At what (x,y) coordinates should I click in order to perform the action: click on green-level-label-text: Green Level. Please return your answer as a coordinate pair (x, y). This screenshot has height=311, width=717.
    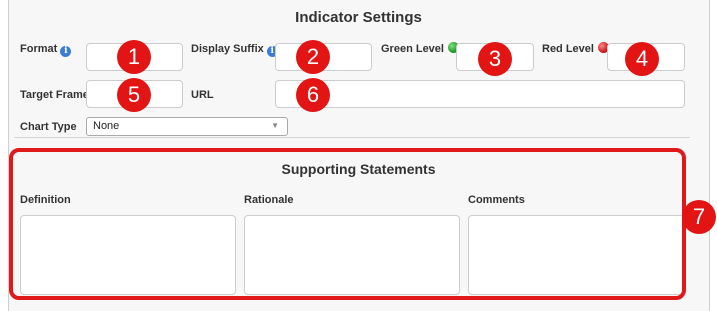
    Looking at the image, I should click on (412, 49).